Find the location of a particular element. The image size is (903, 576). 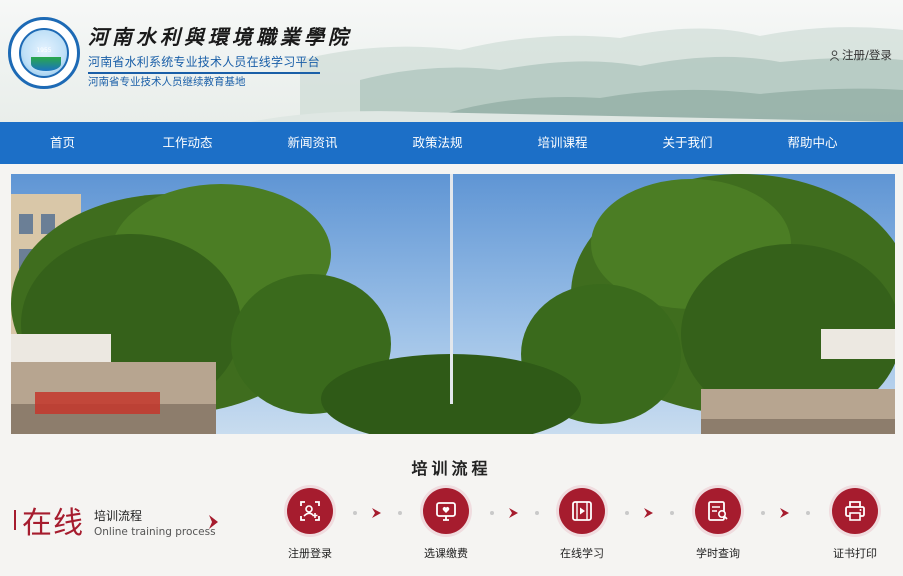

login-label: 注册/登录 is located at coordinates (867, 55).